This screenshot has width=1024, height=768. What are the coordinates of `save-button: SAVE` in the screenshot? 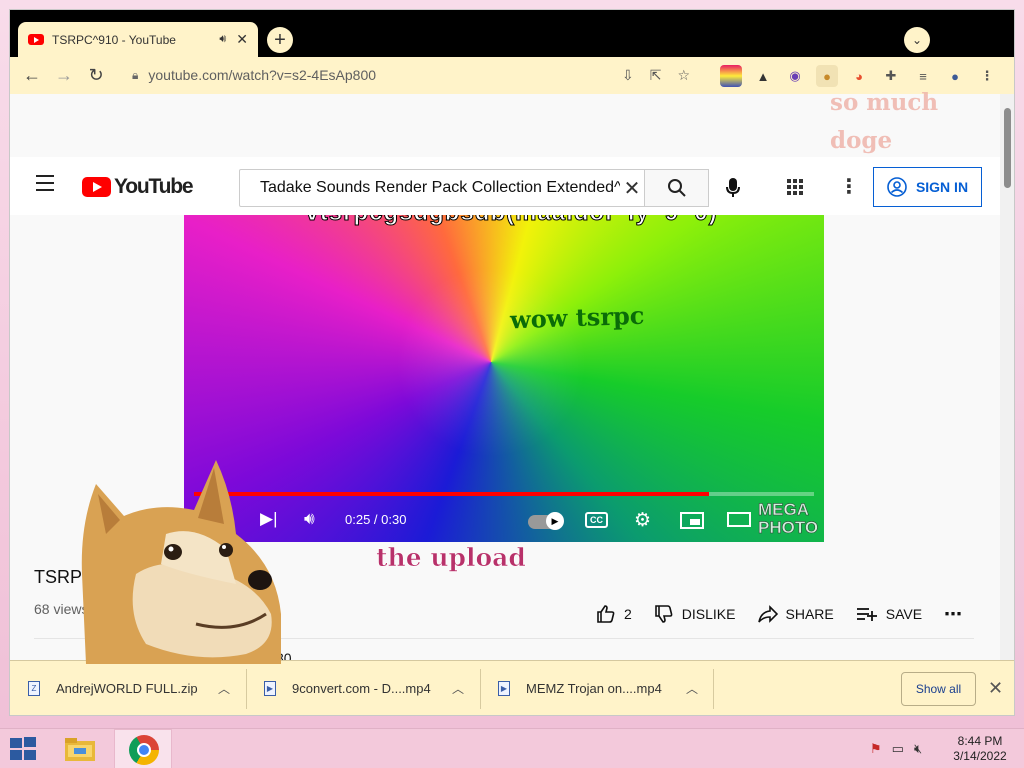 It's located at (889, 614).